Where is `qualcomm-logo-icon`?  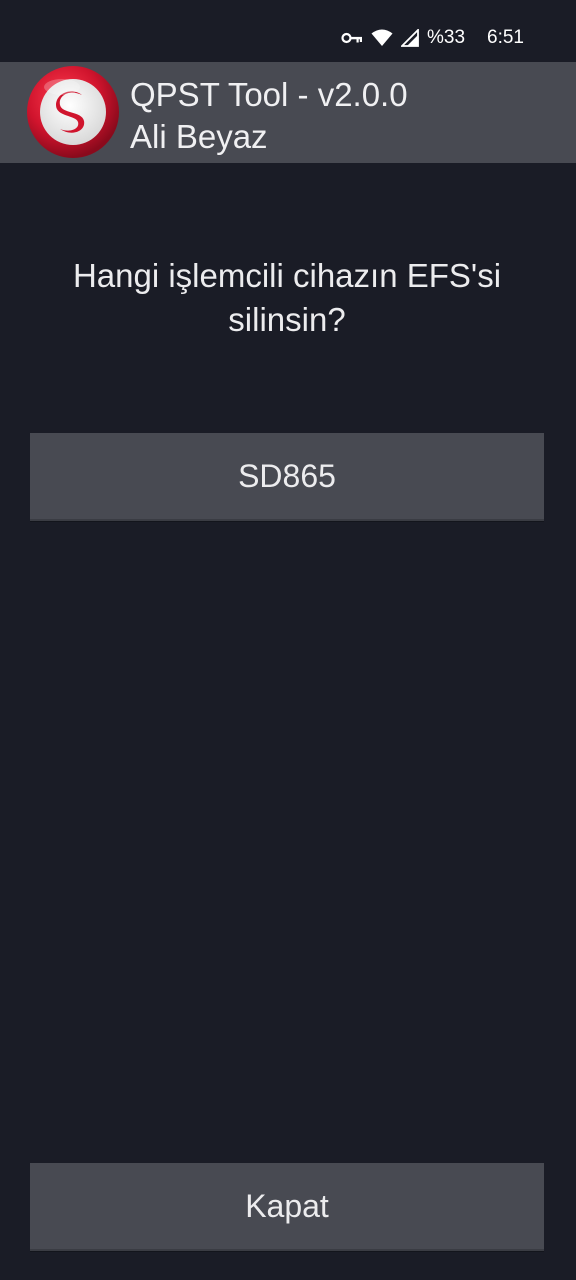
qualcomm-logo-icon is located at coordinates (73, 112).